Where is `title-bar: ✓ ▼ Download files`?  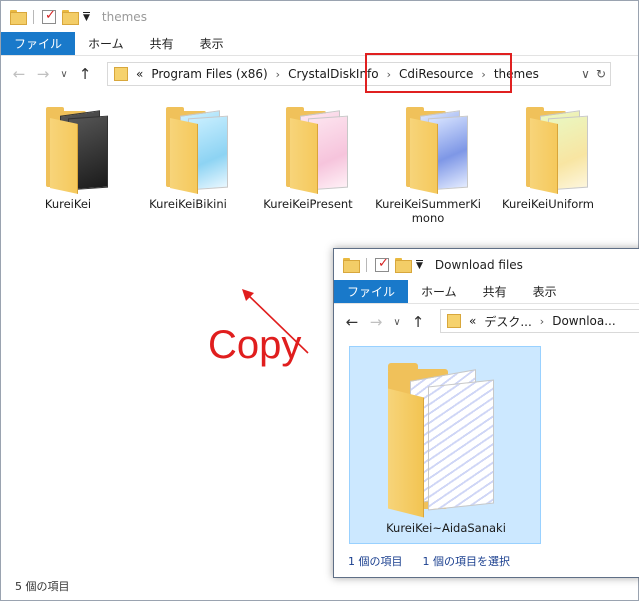 title-bar: ✓ ▼ Download files is located at coordinates (486, 264).